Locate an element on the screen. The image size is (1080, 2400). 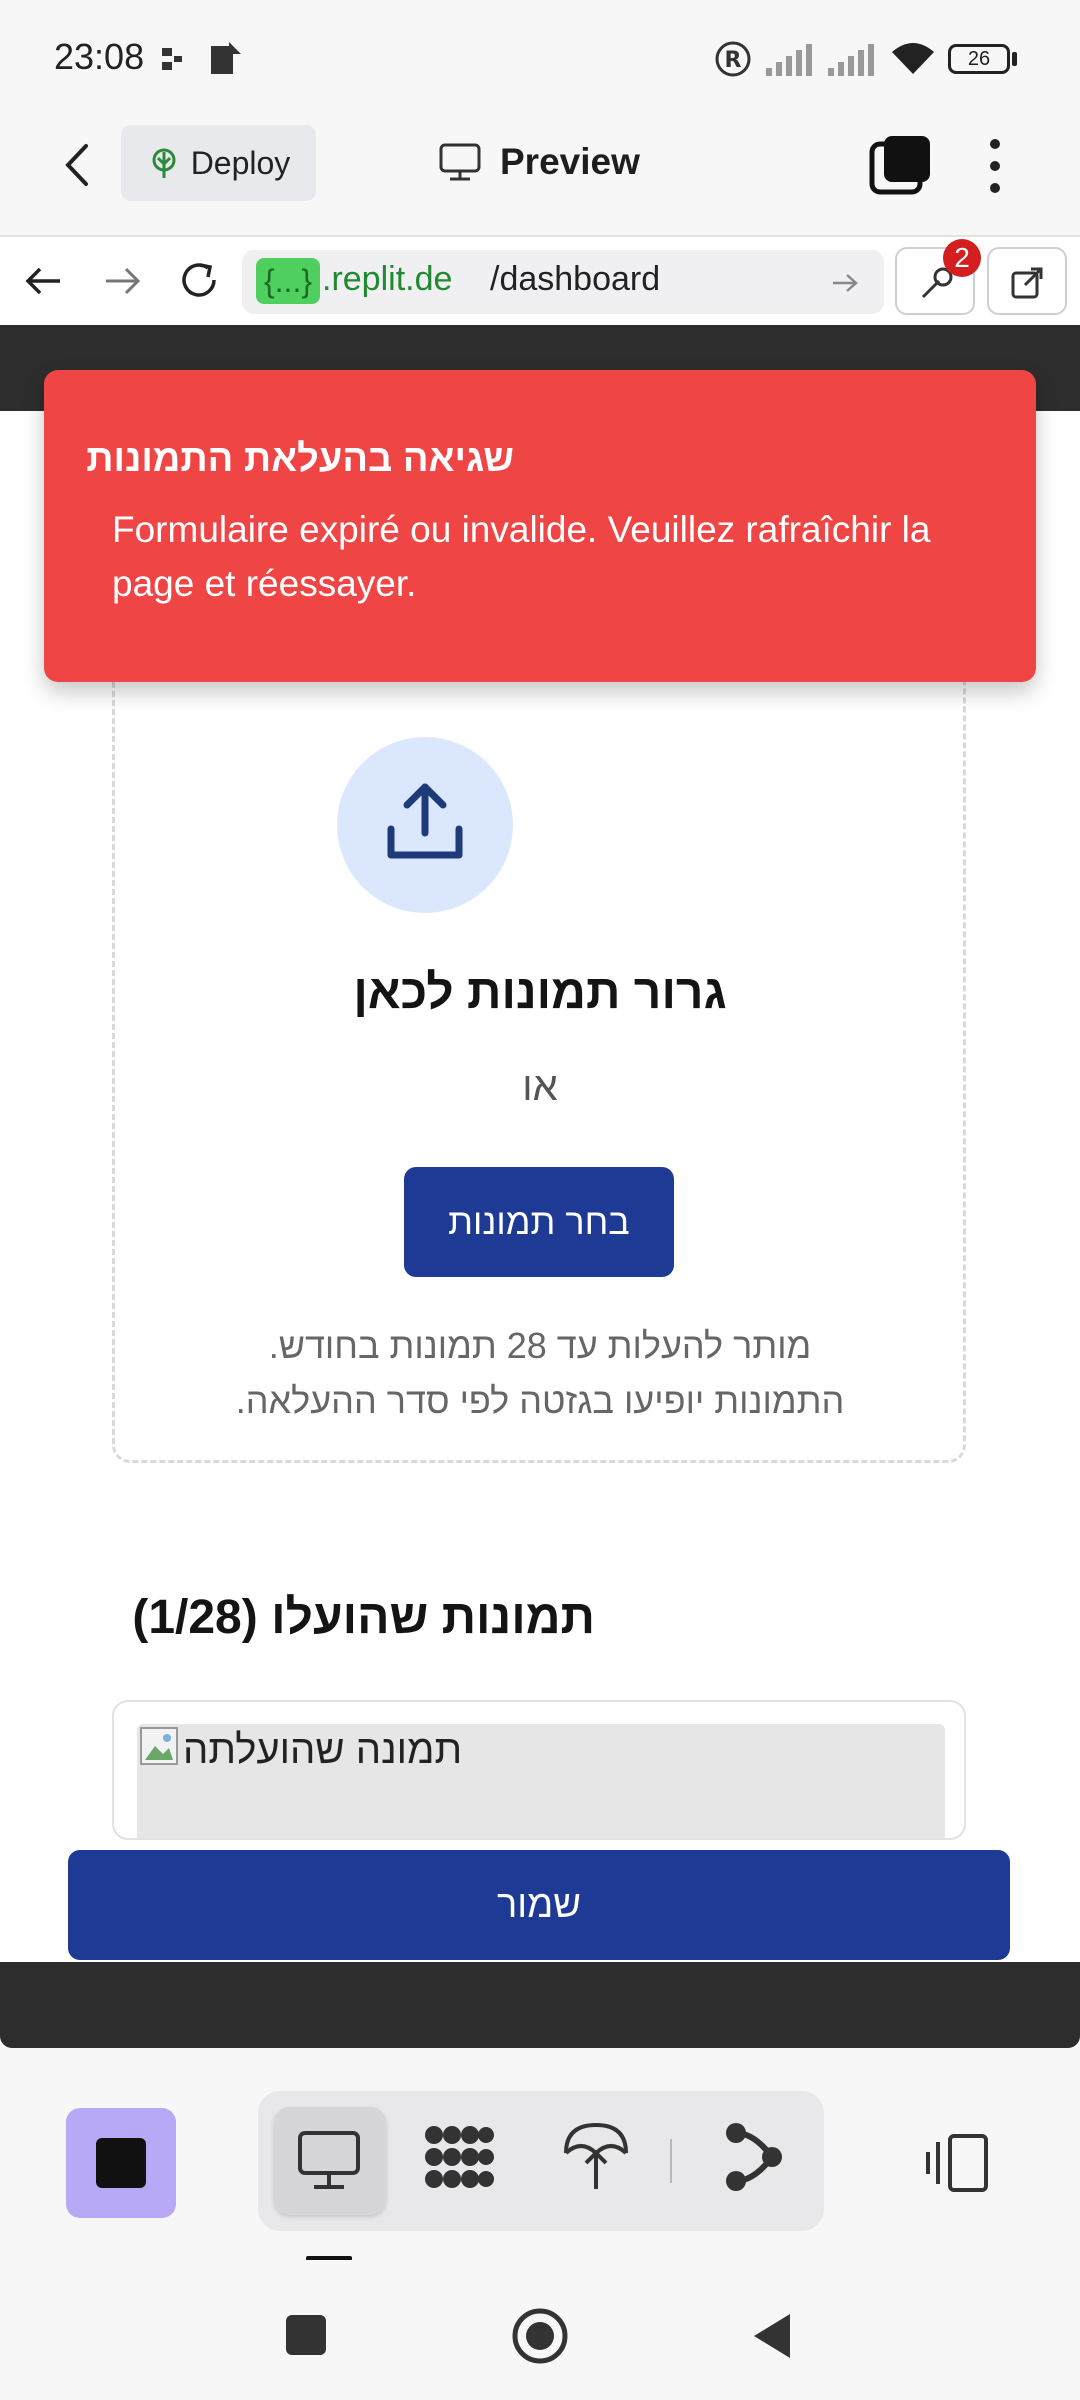
browser-back-icon is located at coordinates (44, 281).